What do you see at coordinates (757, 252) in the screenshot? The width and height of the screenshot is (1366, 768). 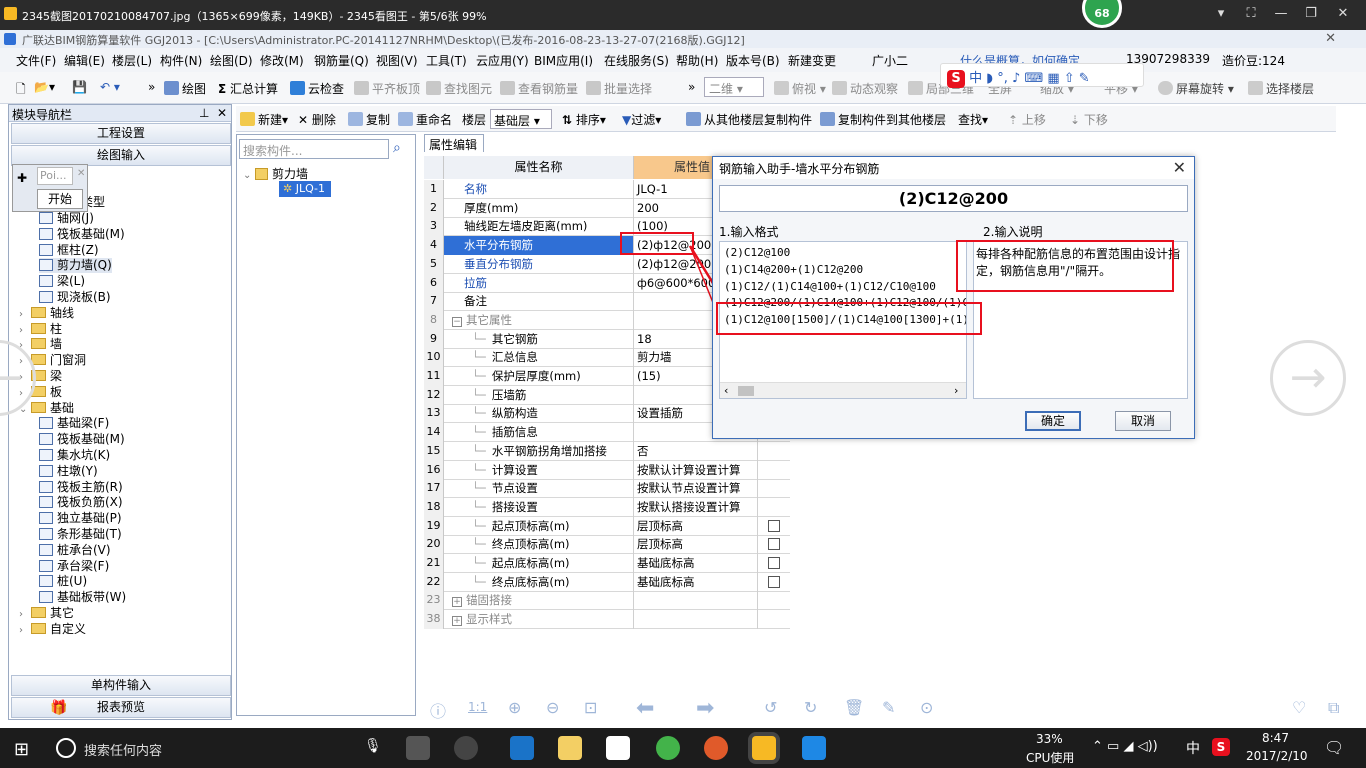 I see `format-item: (2)C12@100` at bounding box center [757, 252].